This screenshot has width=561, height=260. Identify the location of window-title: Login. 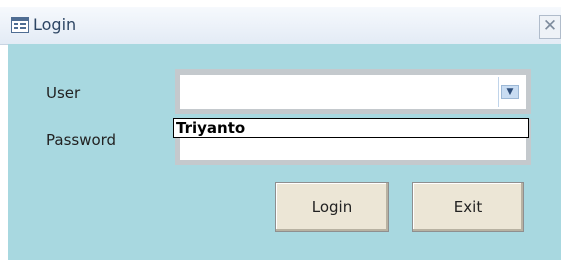
(55, 24).